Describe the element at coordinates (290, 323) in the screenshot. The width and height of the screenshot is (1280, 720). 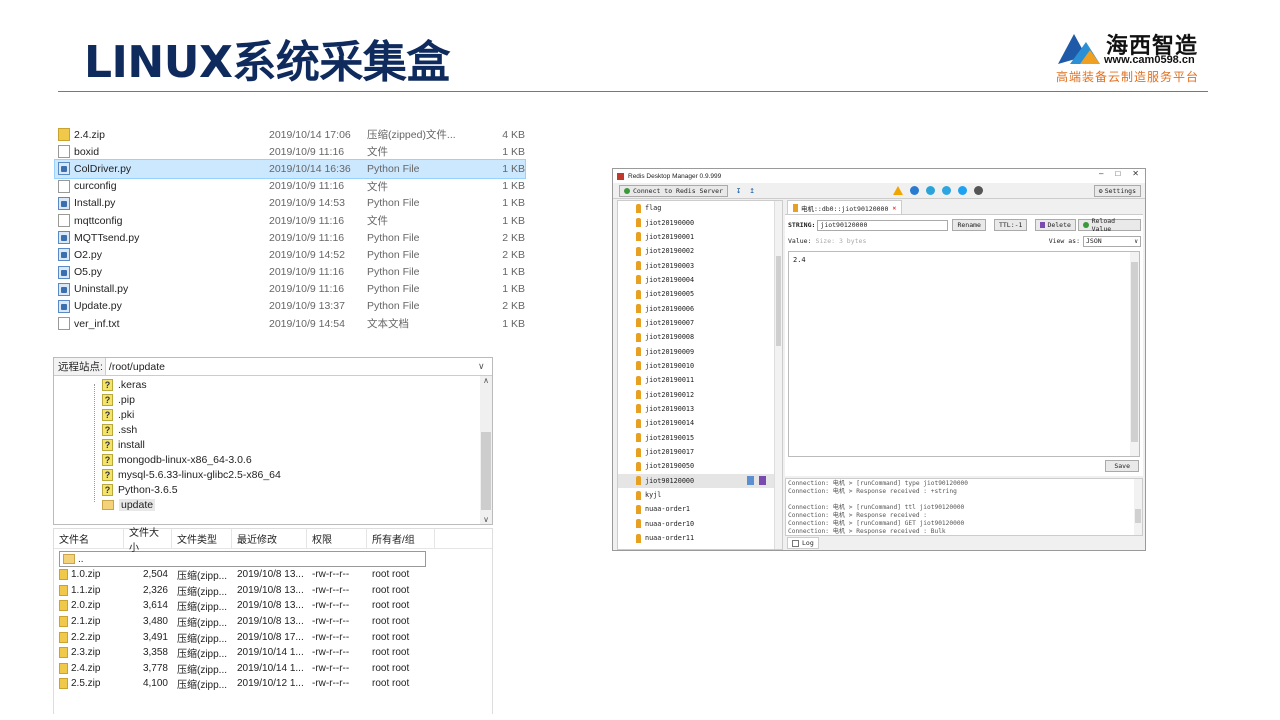
I see `file-row: ver_inf.txt 2019/10/9 14:54 文本文档 1 KB` at that location.